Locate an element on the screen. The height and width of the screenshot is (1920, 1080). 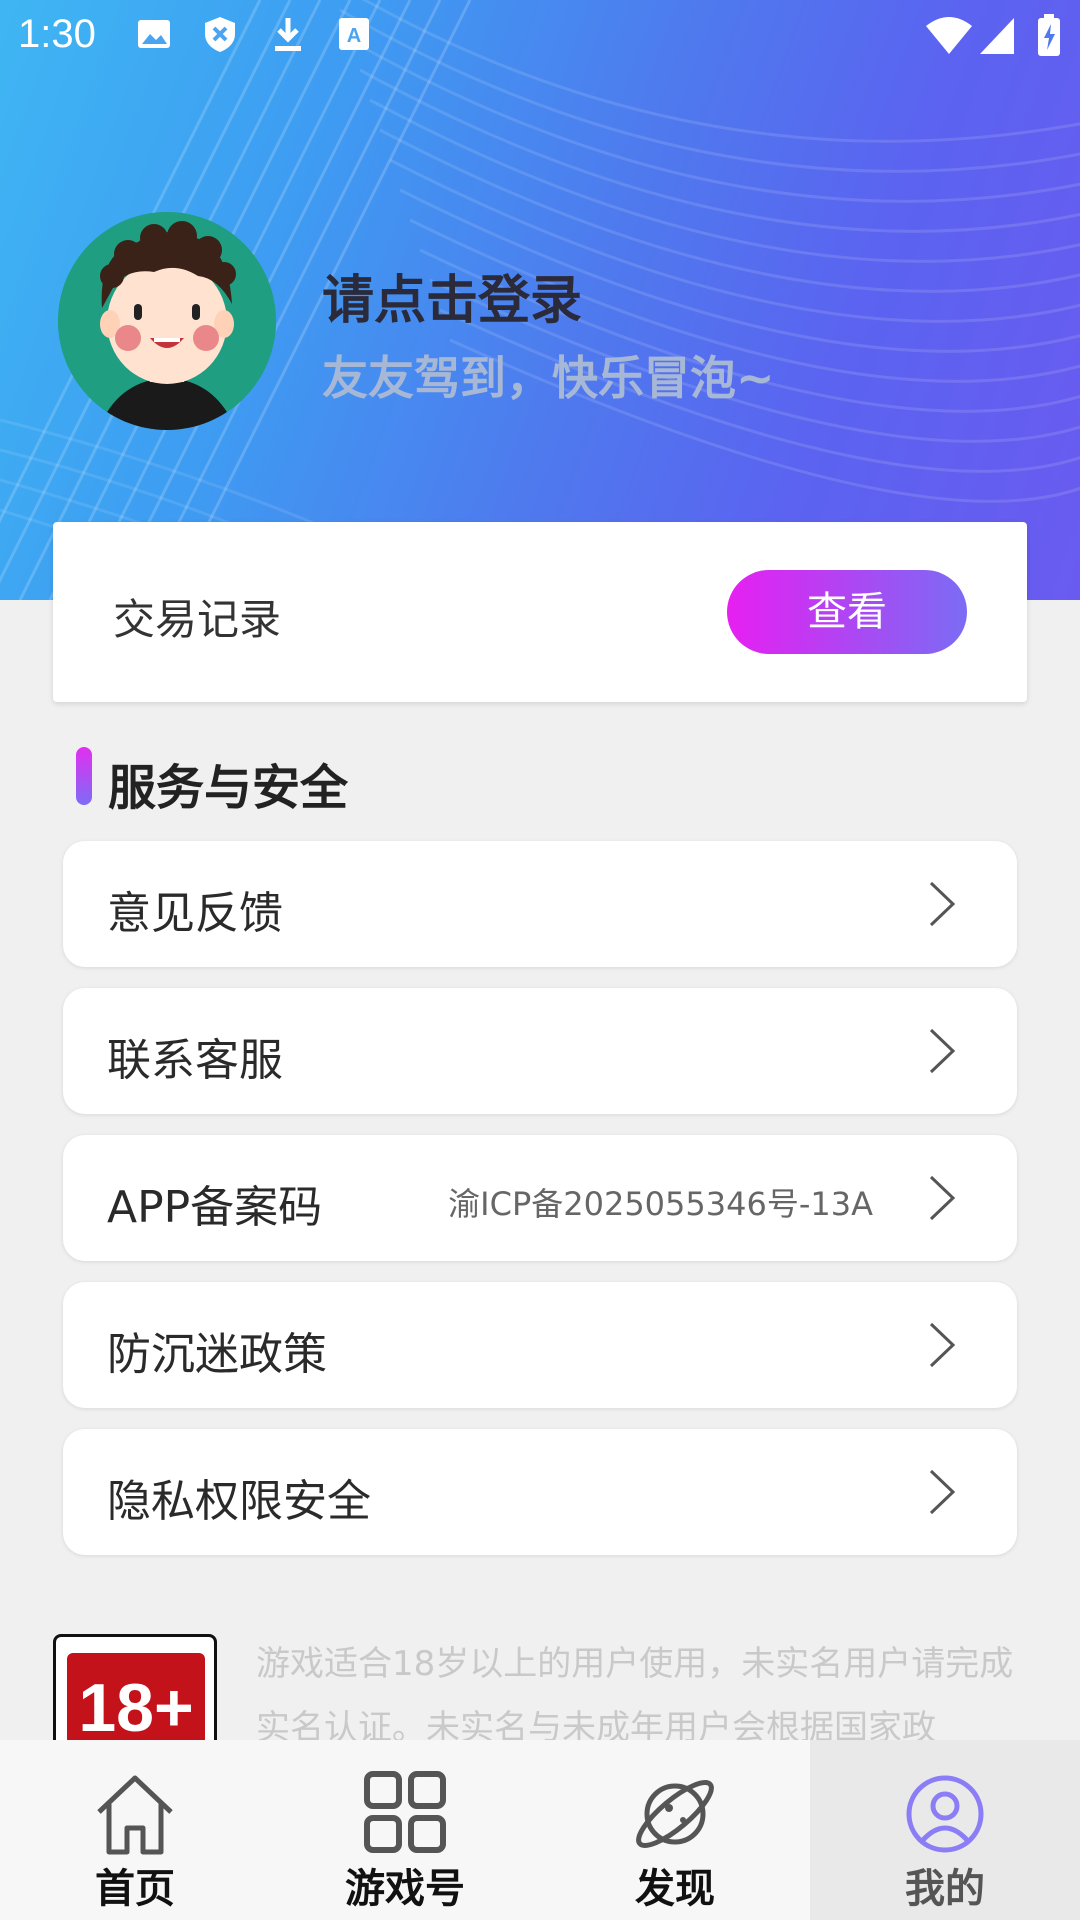
menu-item-customer-service: 联系客服 is located at coordinates (540, 1051).